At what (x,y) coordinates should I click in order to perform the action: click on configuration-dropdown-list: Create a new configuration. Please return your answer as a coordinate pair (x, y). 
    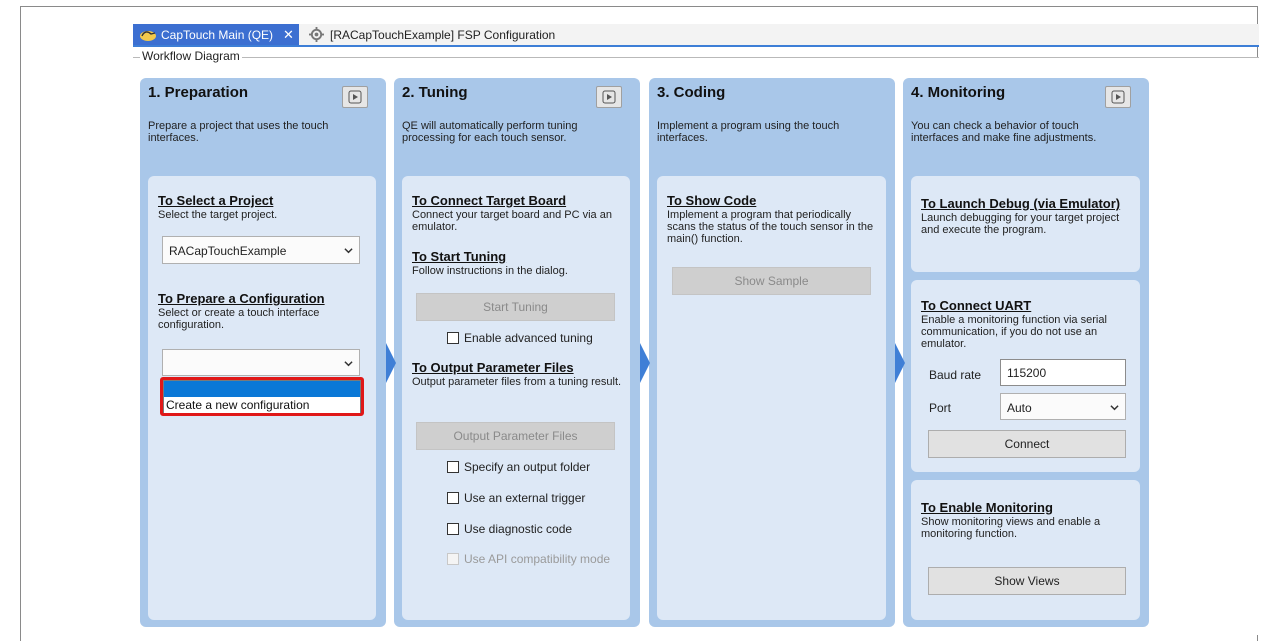
    Looking at the image, I should click on (262, 397).